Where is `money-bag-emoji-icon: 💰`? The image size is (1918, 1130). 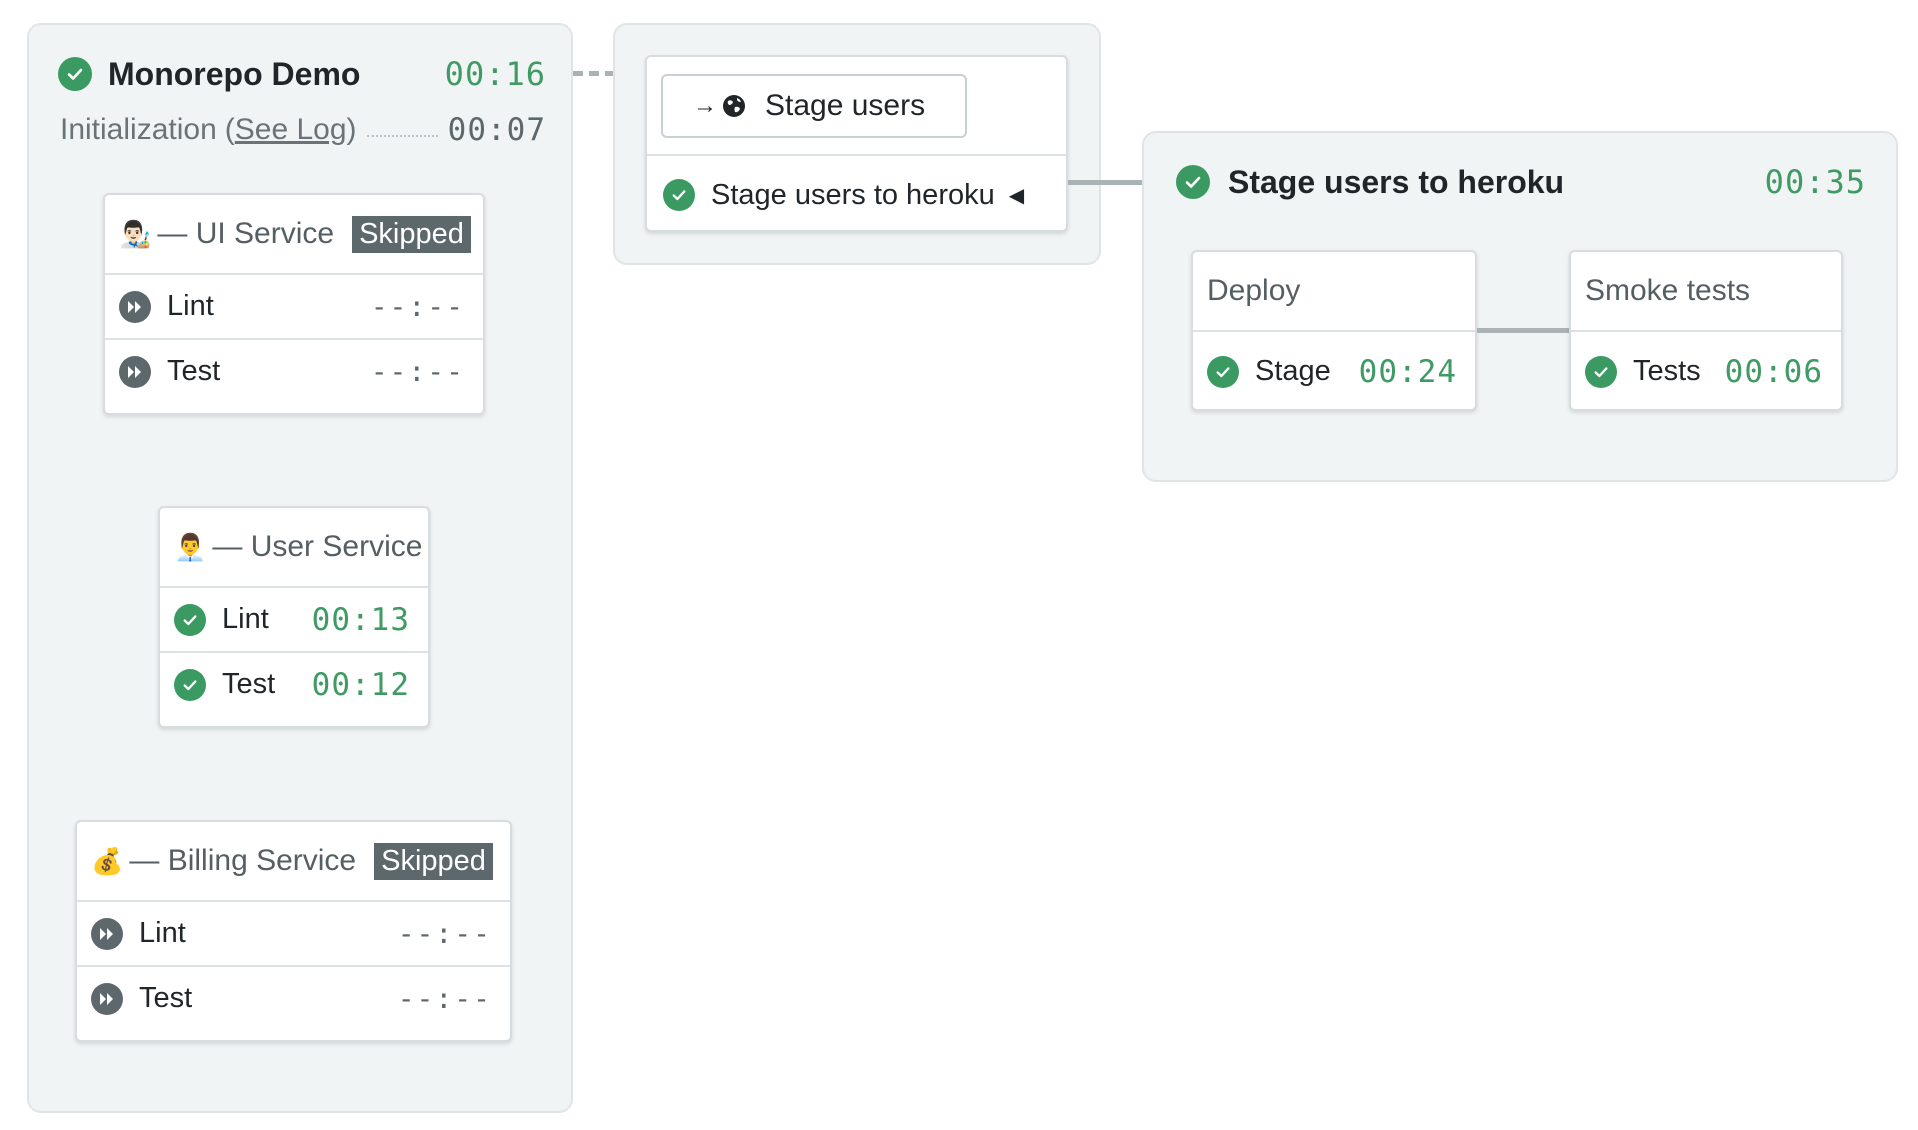 money-bag-emoji-icon: 💰 is located at coordinates (107, 860).